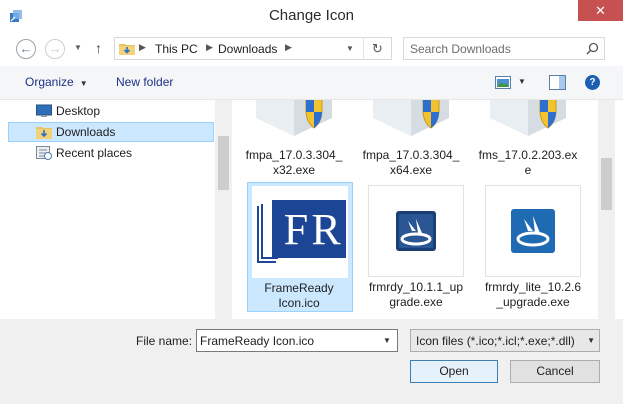  I want to click on desktop-icon, so click(44, 110).